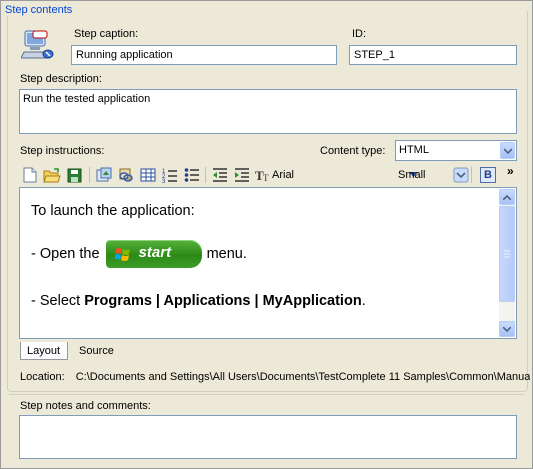 The width and height of the screenshot is (533, 469). What do you see at coordinates (353, 151) in the screenshot?
I see `content-type-label: Content type:` at bounding box center [353, 151].